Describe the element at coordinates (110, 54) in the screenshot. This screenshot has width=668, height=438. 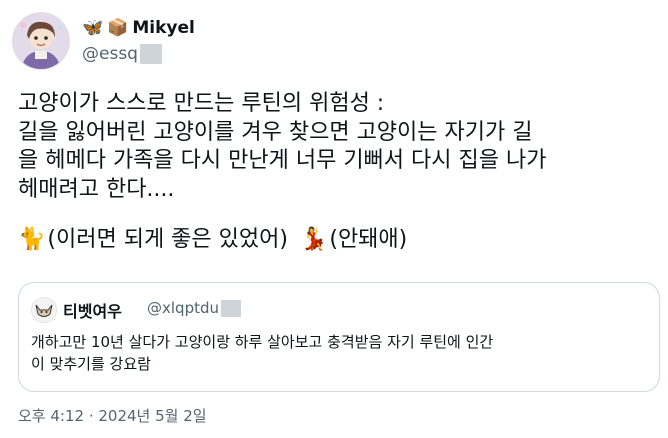
I see `user-handle-text: @essq` at that location.